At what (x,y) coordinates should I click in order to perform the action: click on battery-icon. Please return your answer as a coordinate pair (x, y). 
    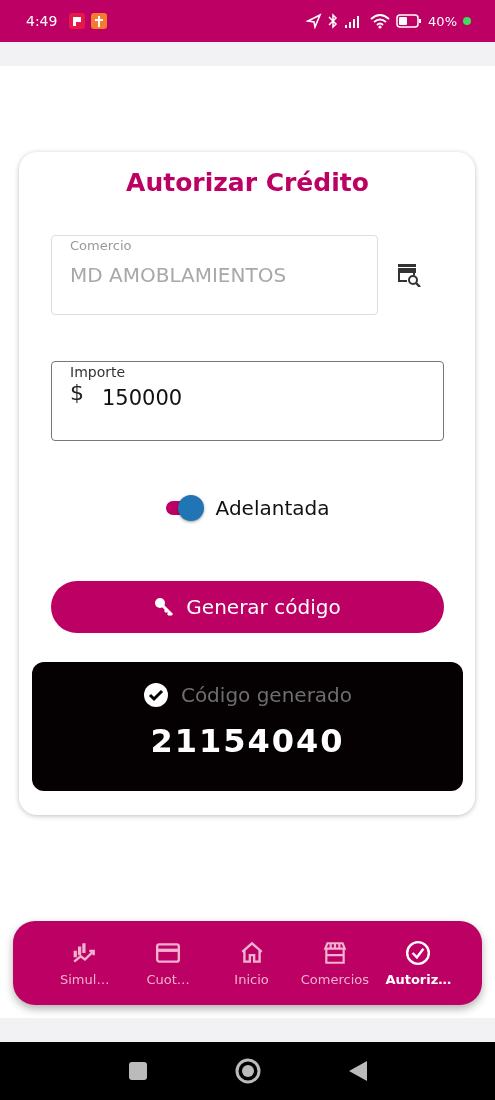
    Looking at the image, I should click on (409, 21).